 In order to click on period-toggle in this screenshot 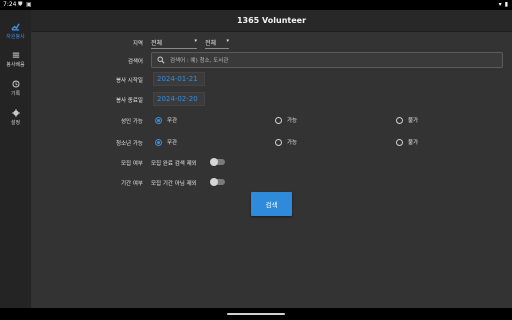, I will do `click(217, 181)`.